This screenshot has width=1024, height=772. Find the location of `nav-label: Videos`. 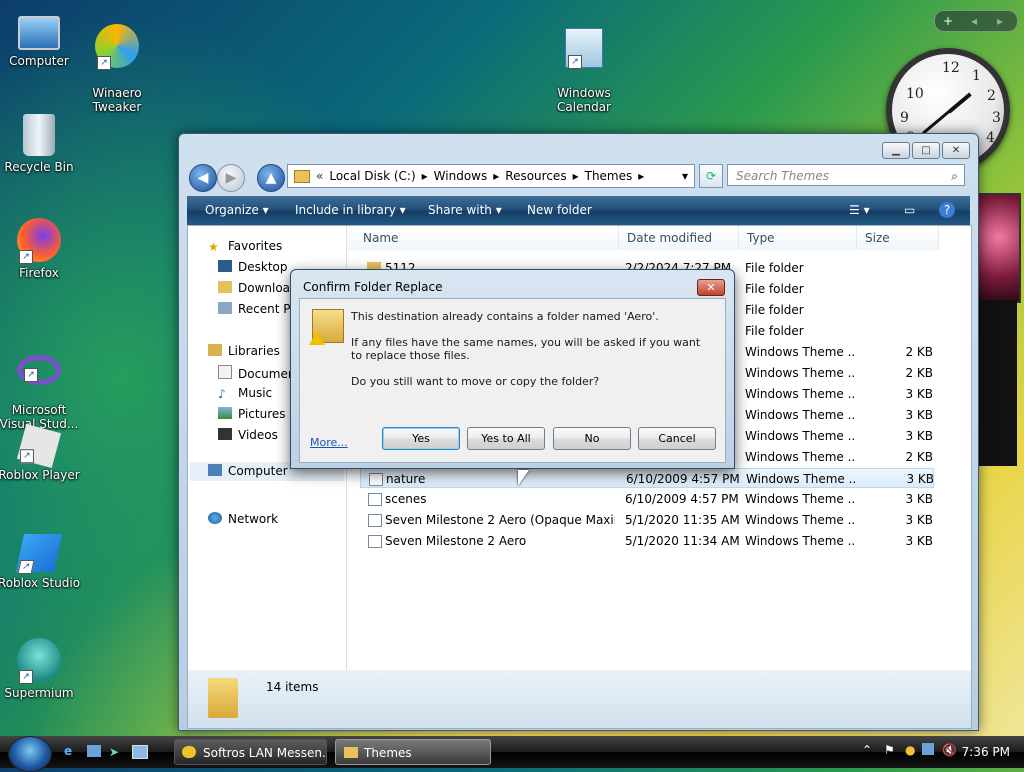

nav-label: Videos is located at coordinates (258, 435).